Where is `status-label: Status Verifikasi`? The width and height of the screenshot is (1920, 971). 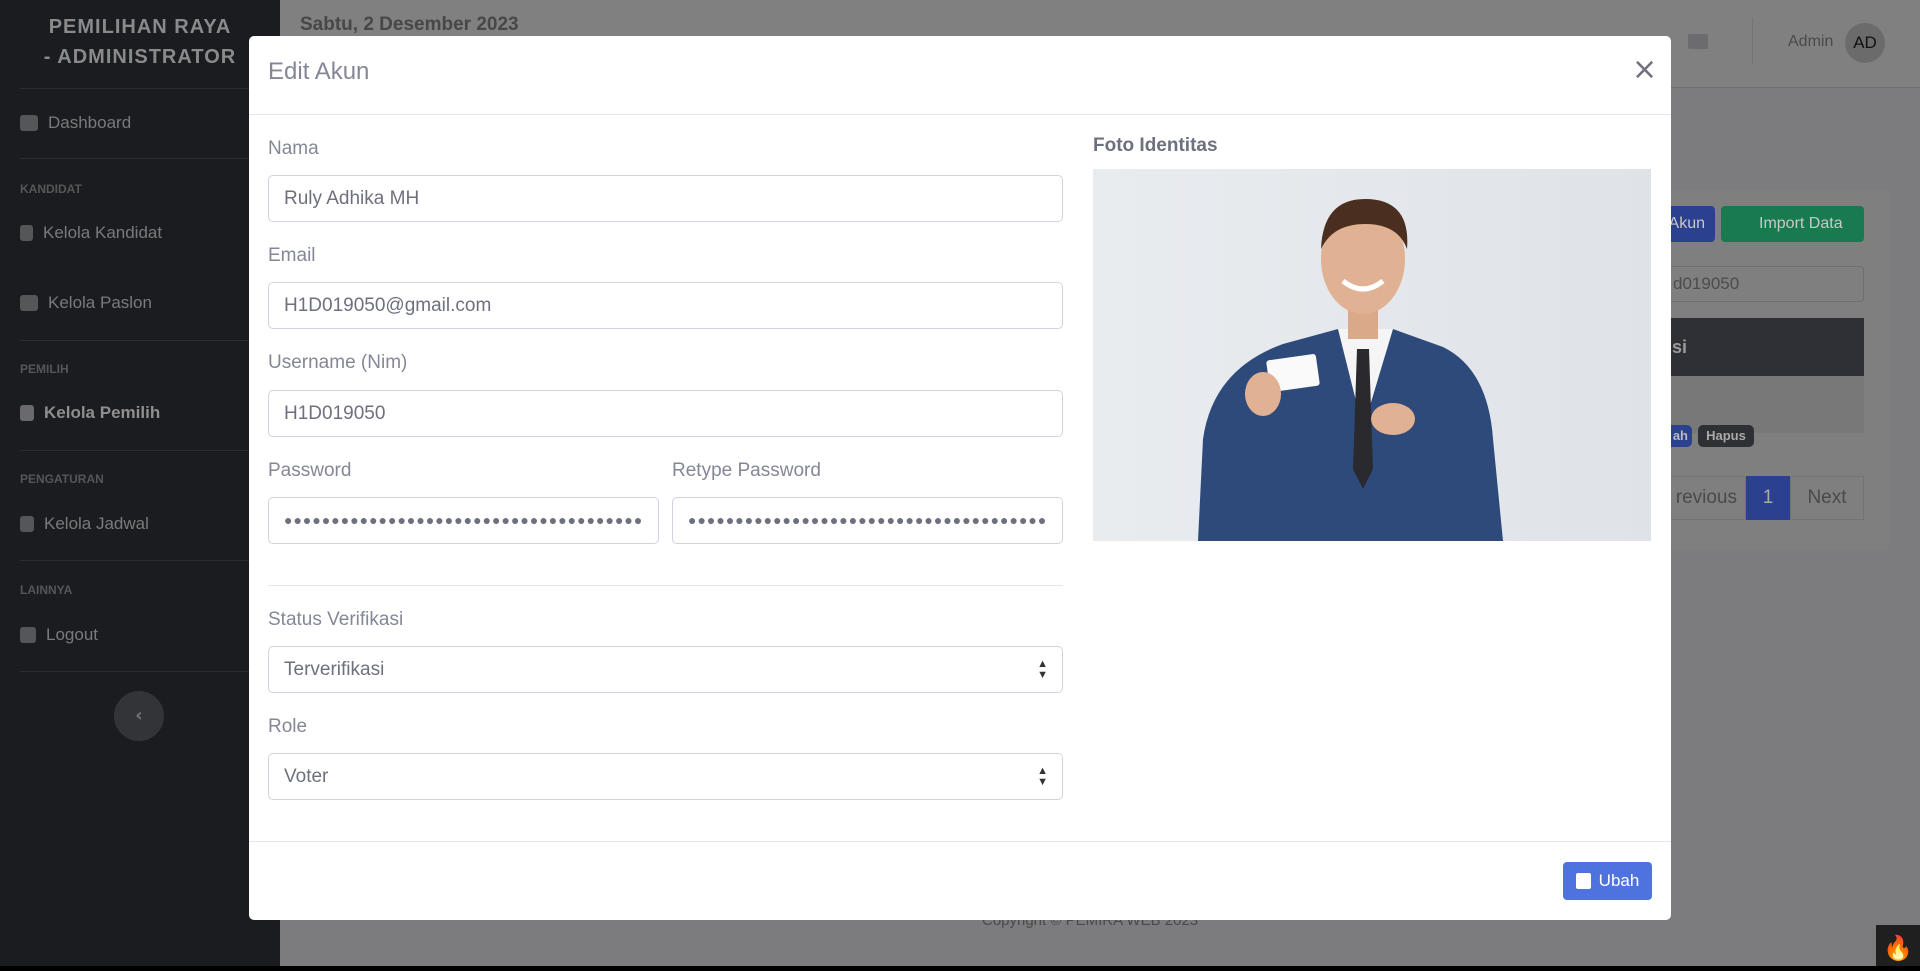
status-label: Status Verifikasi is located at coordinates (336, 619).